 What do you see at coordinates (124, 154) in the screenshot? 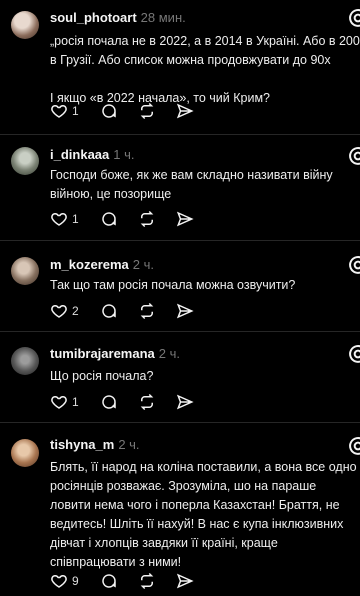
I see `timestamp: 1 ч.` at bounding box center [124, 154].